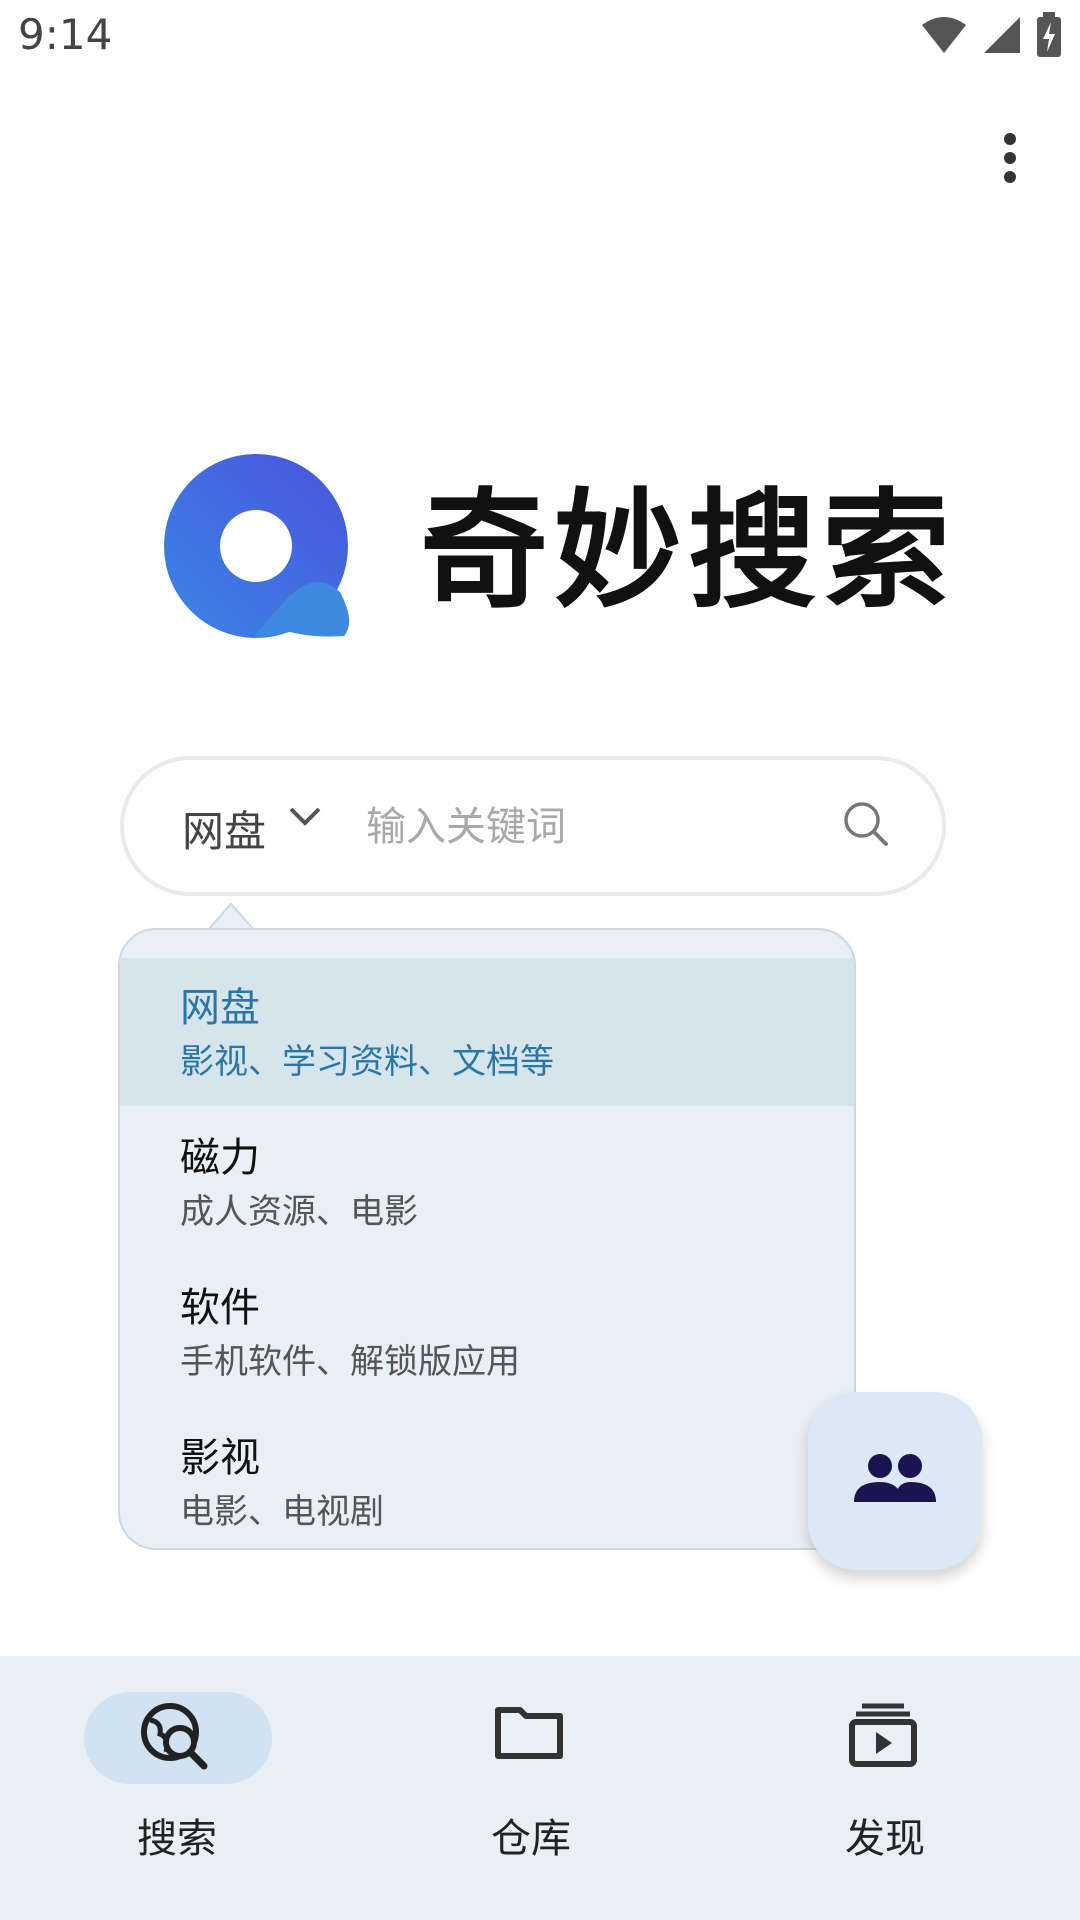 The height and width of the screenshot is (1920, 1080). Describe the element at coordinates (65, 34) in the screenshot. I see `status-time: 9:14` at that location.